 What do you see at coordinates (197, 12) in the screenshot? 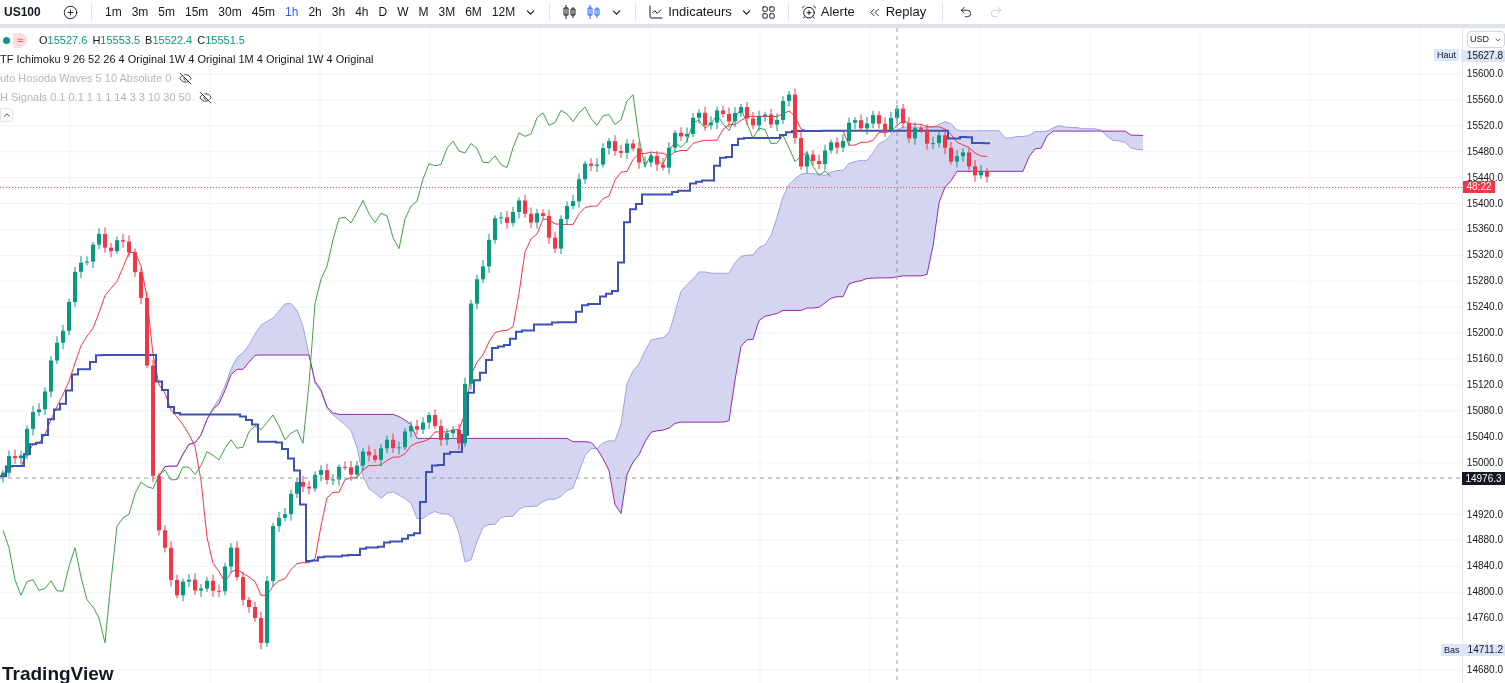
I see `timeframe-tab: 15m` at bounding box center [197, 12].